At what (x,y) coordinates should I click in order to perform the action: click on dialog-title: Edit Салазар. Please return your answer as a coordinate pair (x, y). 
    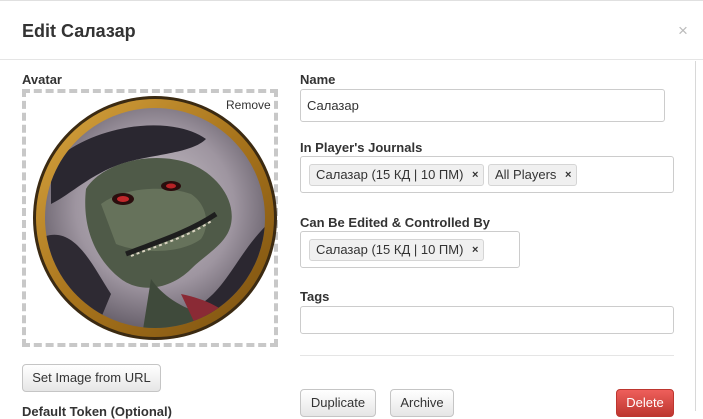
    Looking at the image, I should click on (79, 31).